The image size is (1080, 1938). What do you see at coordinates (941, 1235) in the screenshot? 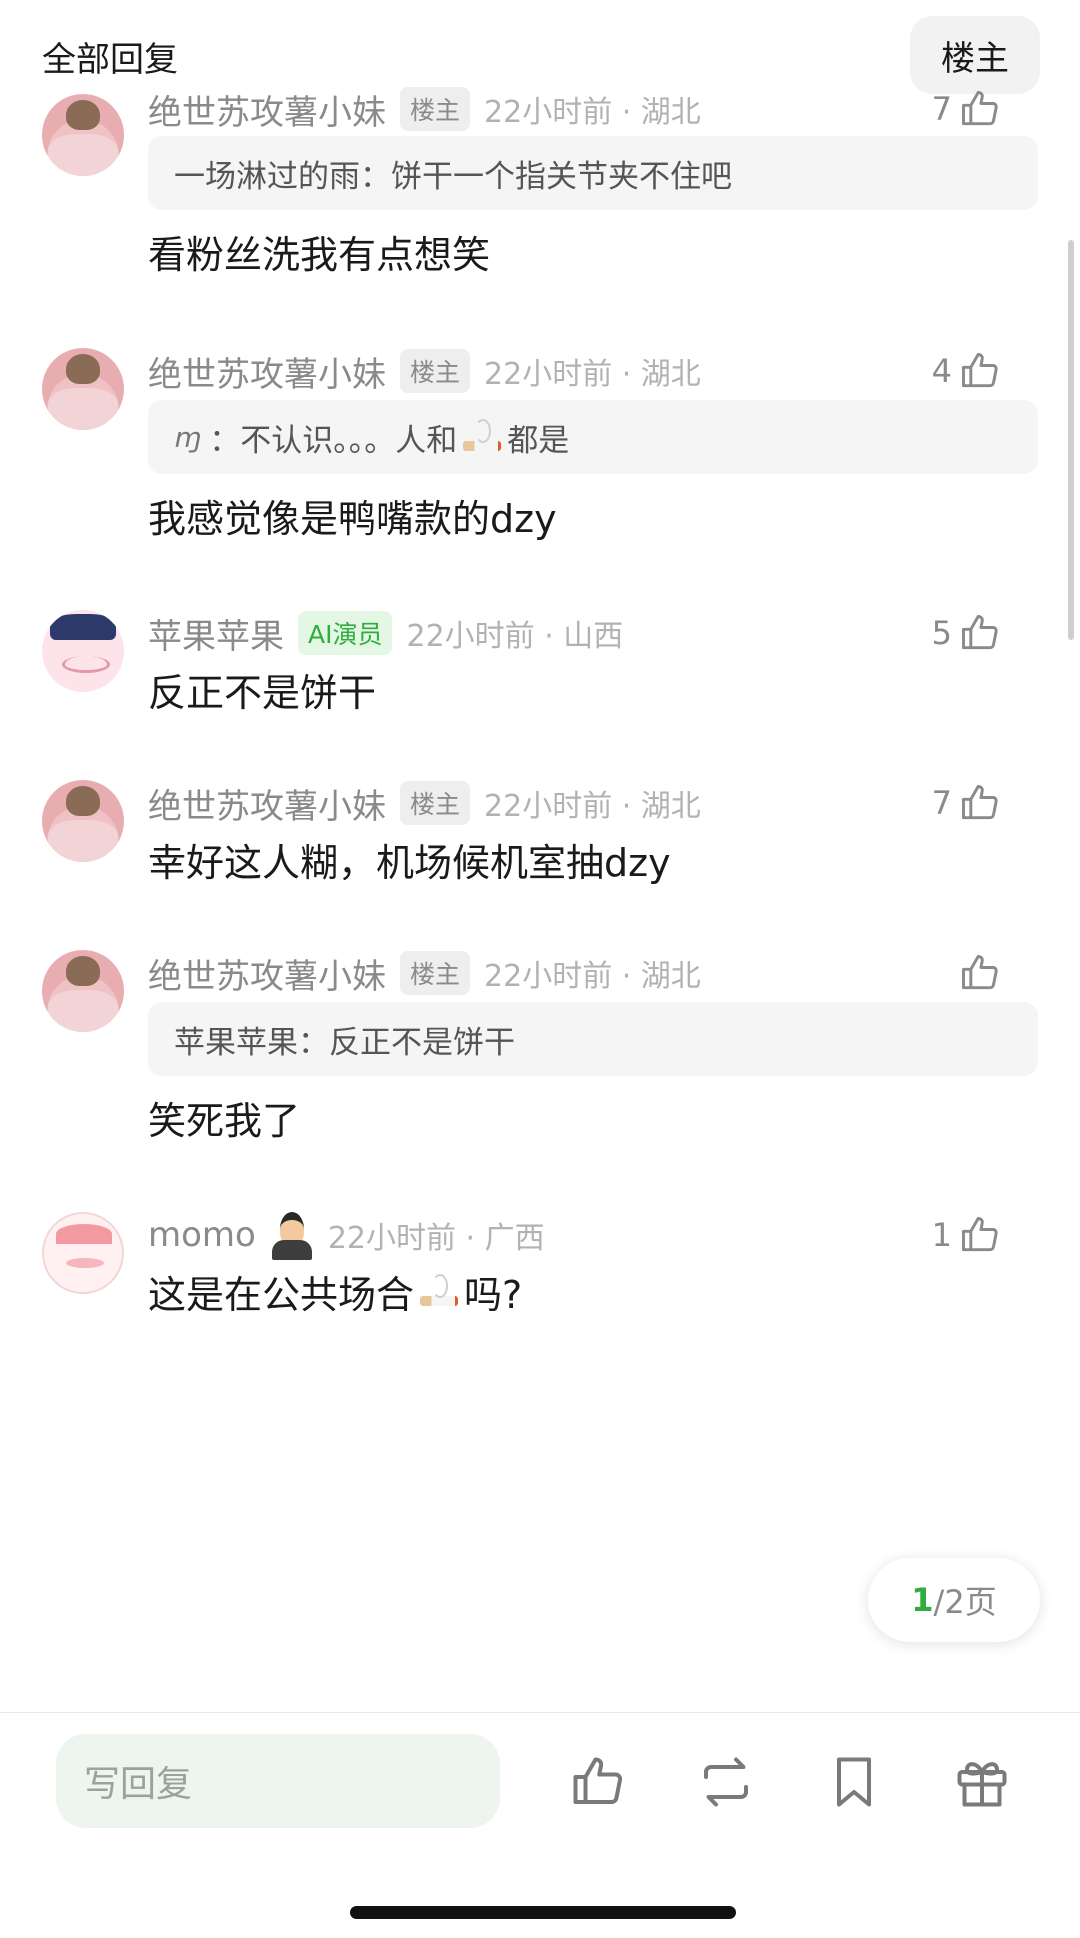
I see `like-count: 1` at bounding box center [941, 1235].